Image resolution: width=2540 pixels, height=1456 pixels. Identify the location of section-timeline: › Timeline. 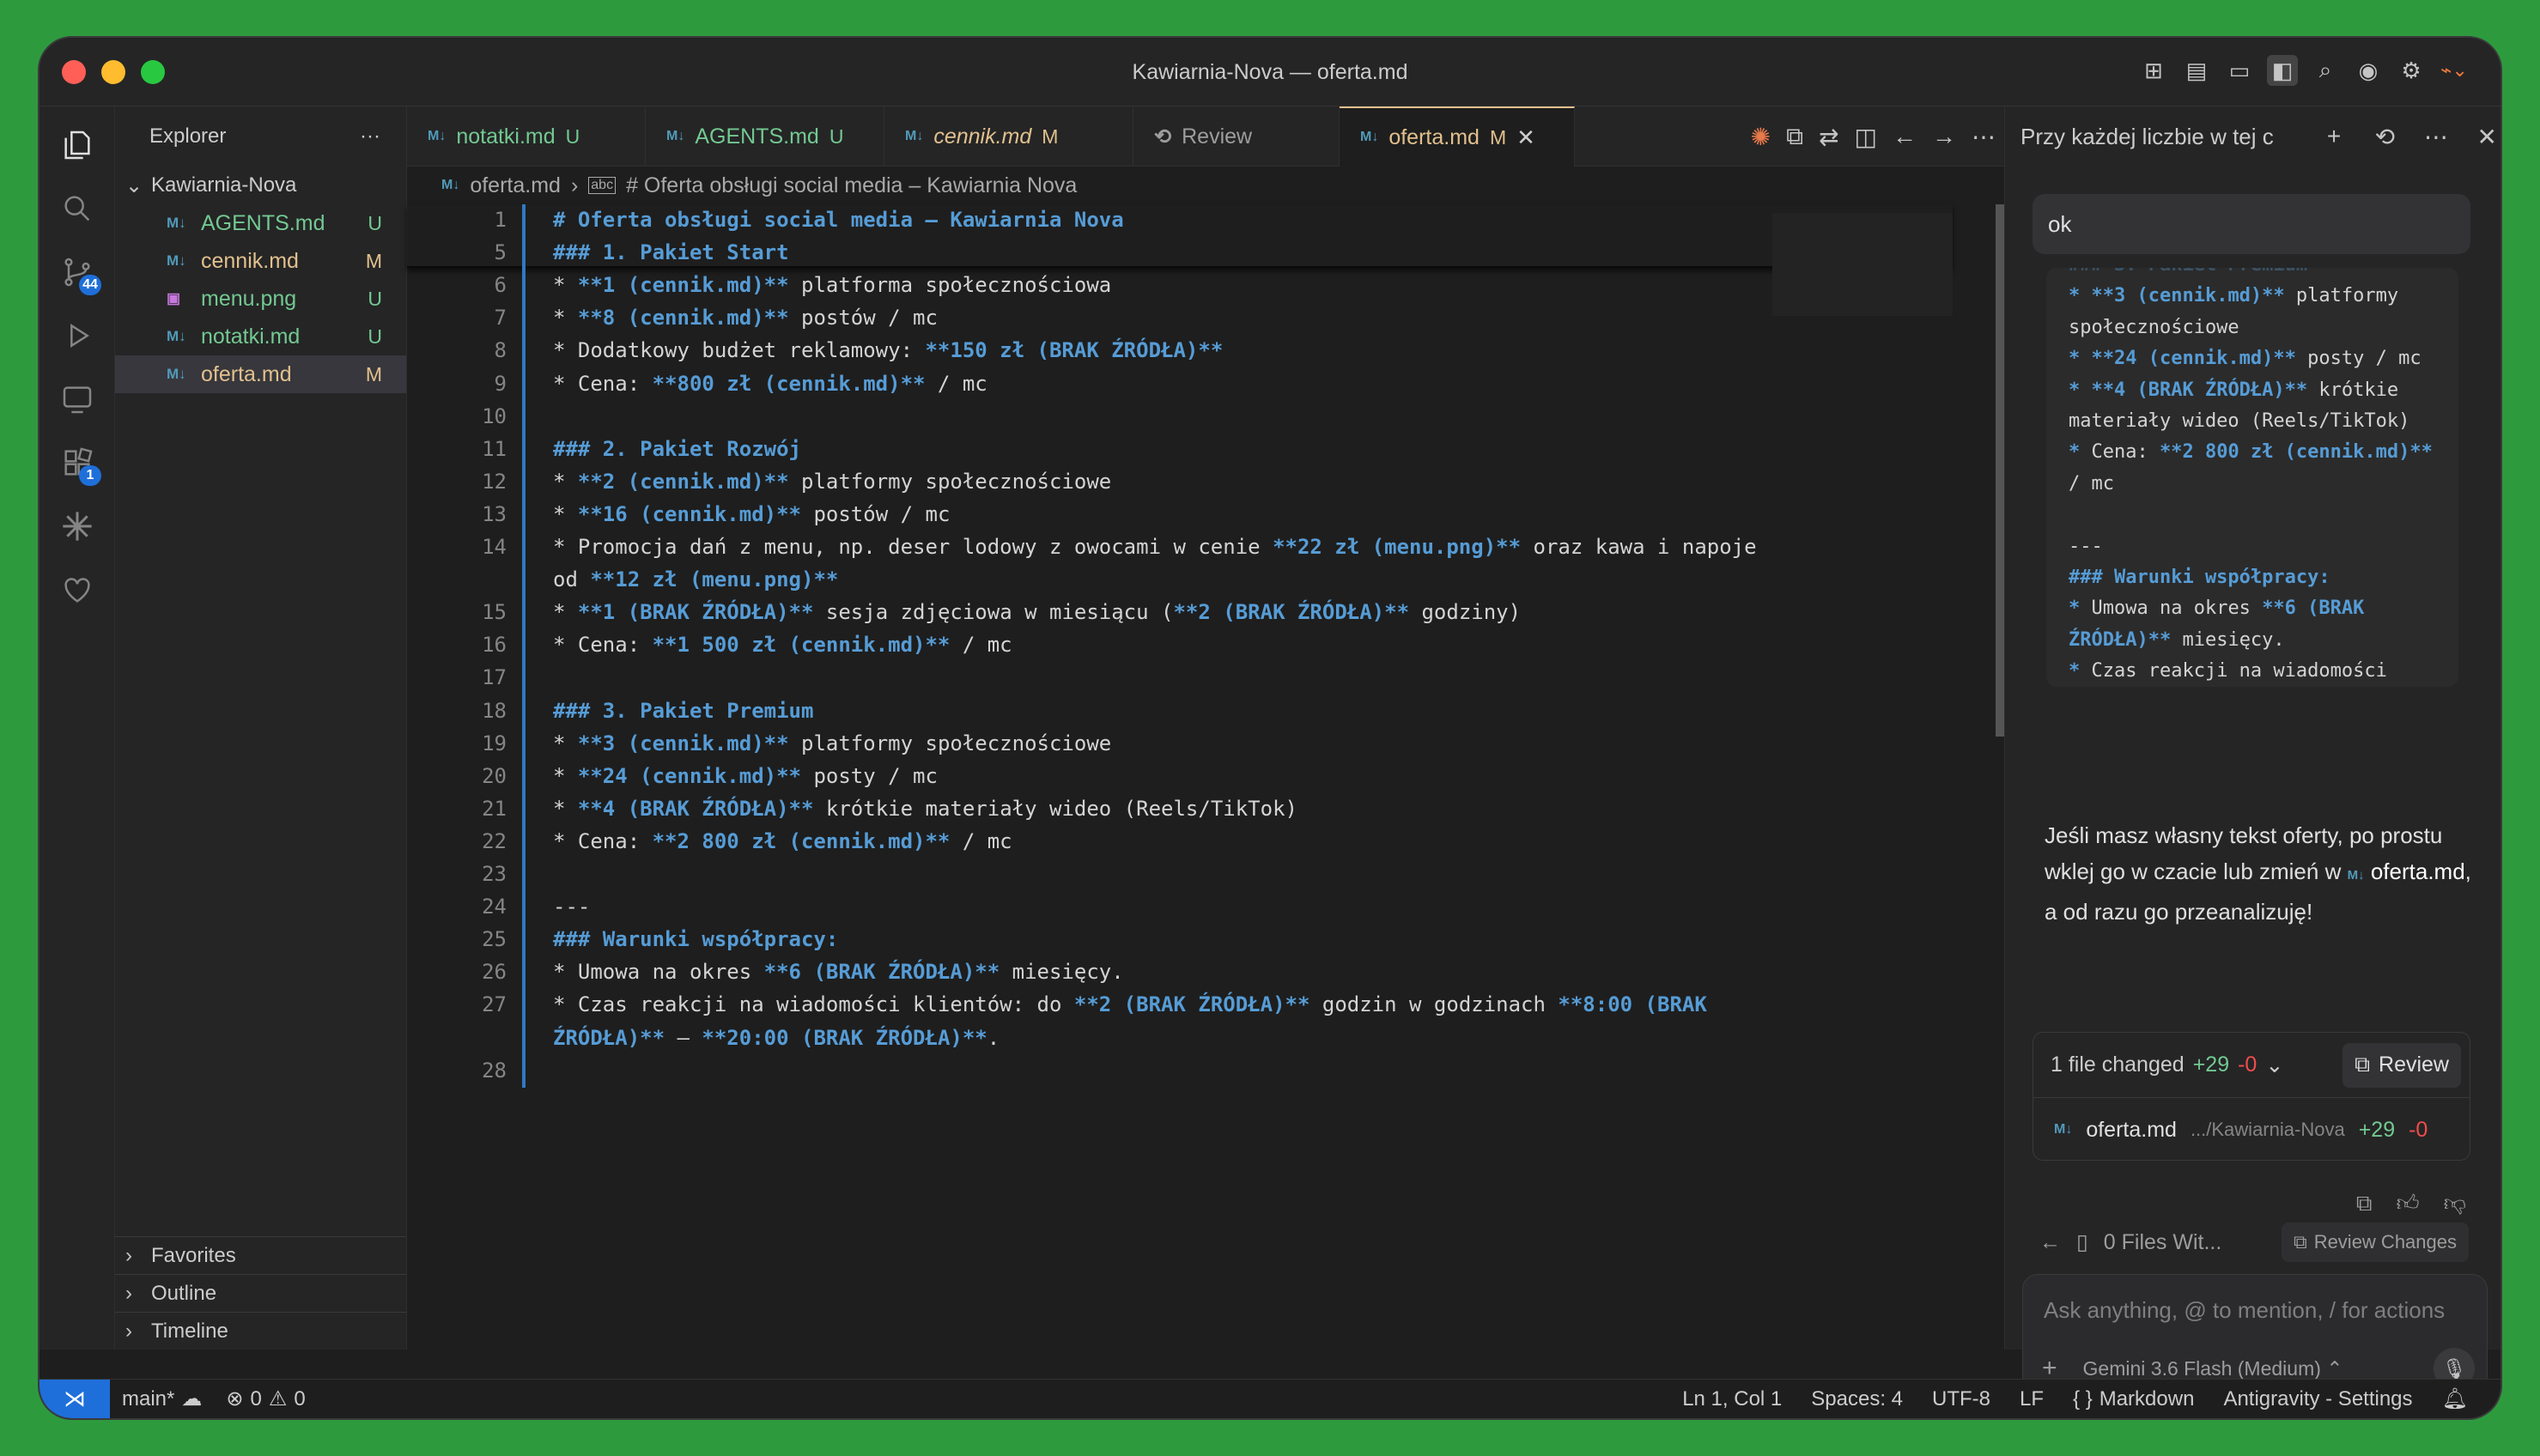
(260, 1331).